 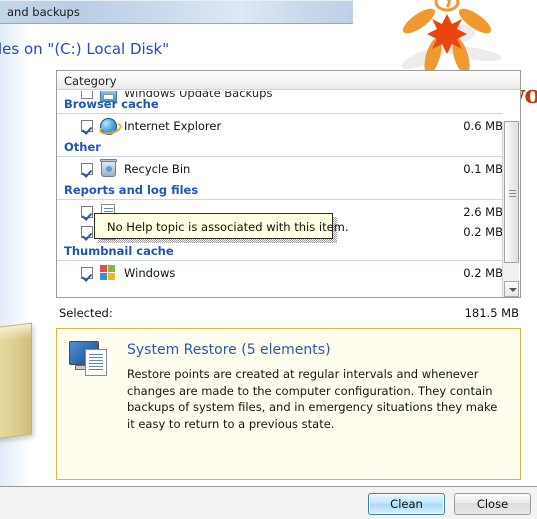 What do you see at coordinates (229, 350) in the screenshot?
I see `info-panel-title: System Restore (5 elements)` at bounding box center [229, 350].